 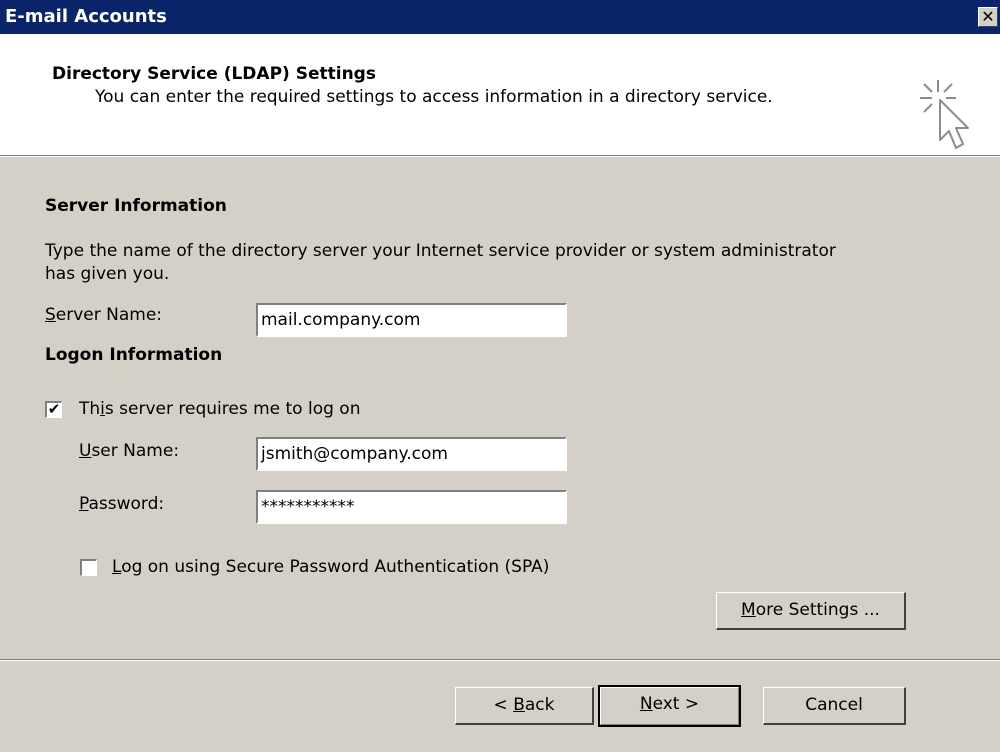 I want to click on logon-info-heading: Logon Information, so click(x=134, y=355).